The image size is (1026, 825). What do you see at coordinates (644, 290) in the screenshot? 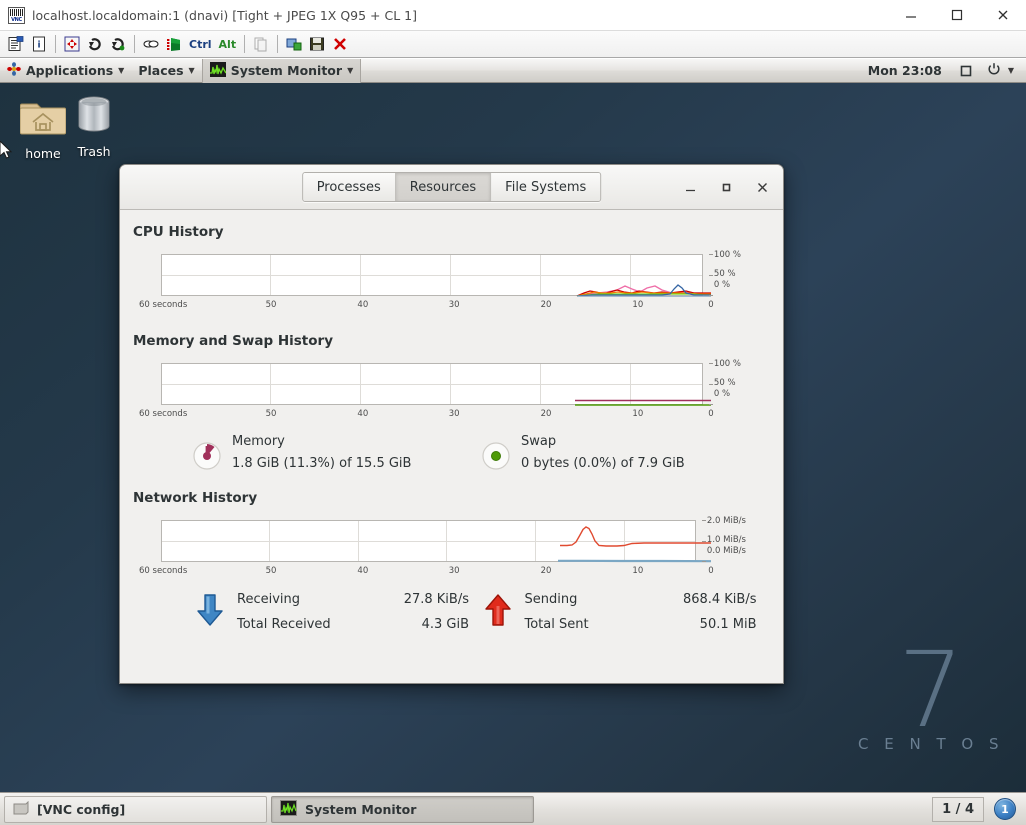
I see `cpu-history-lines` at bounding box center [644, 290].